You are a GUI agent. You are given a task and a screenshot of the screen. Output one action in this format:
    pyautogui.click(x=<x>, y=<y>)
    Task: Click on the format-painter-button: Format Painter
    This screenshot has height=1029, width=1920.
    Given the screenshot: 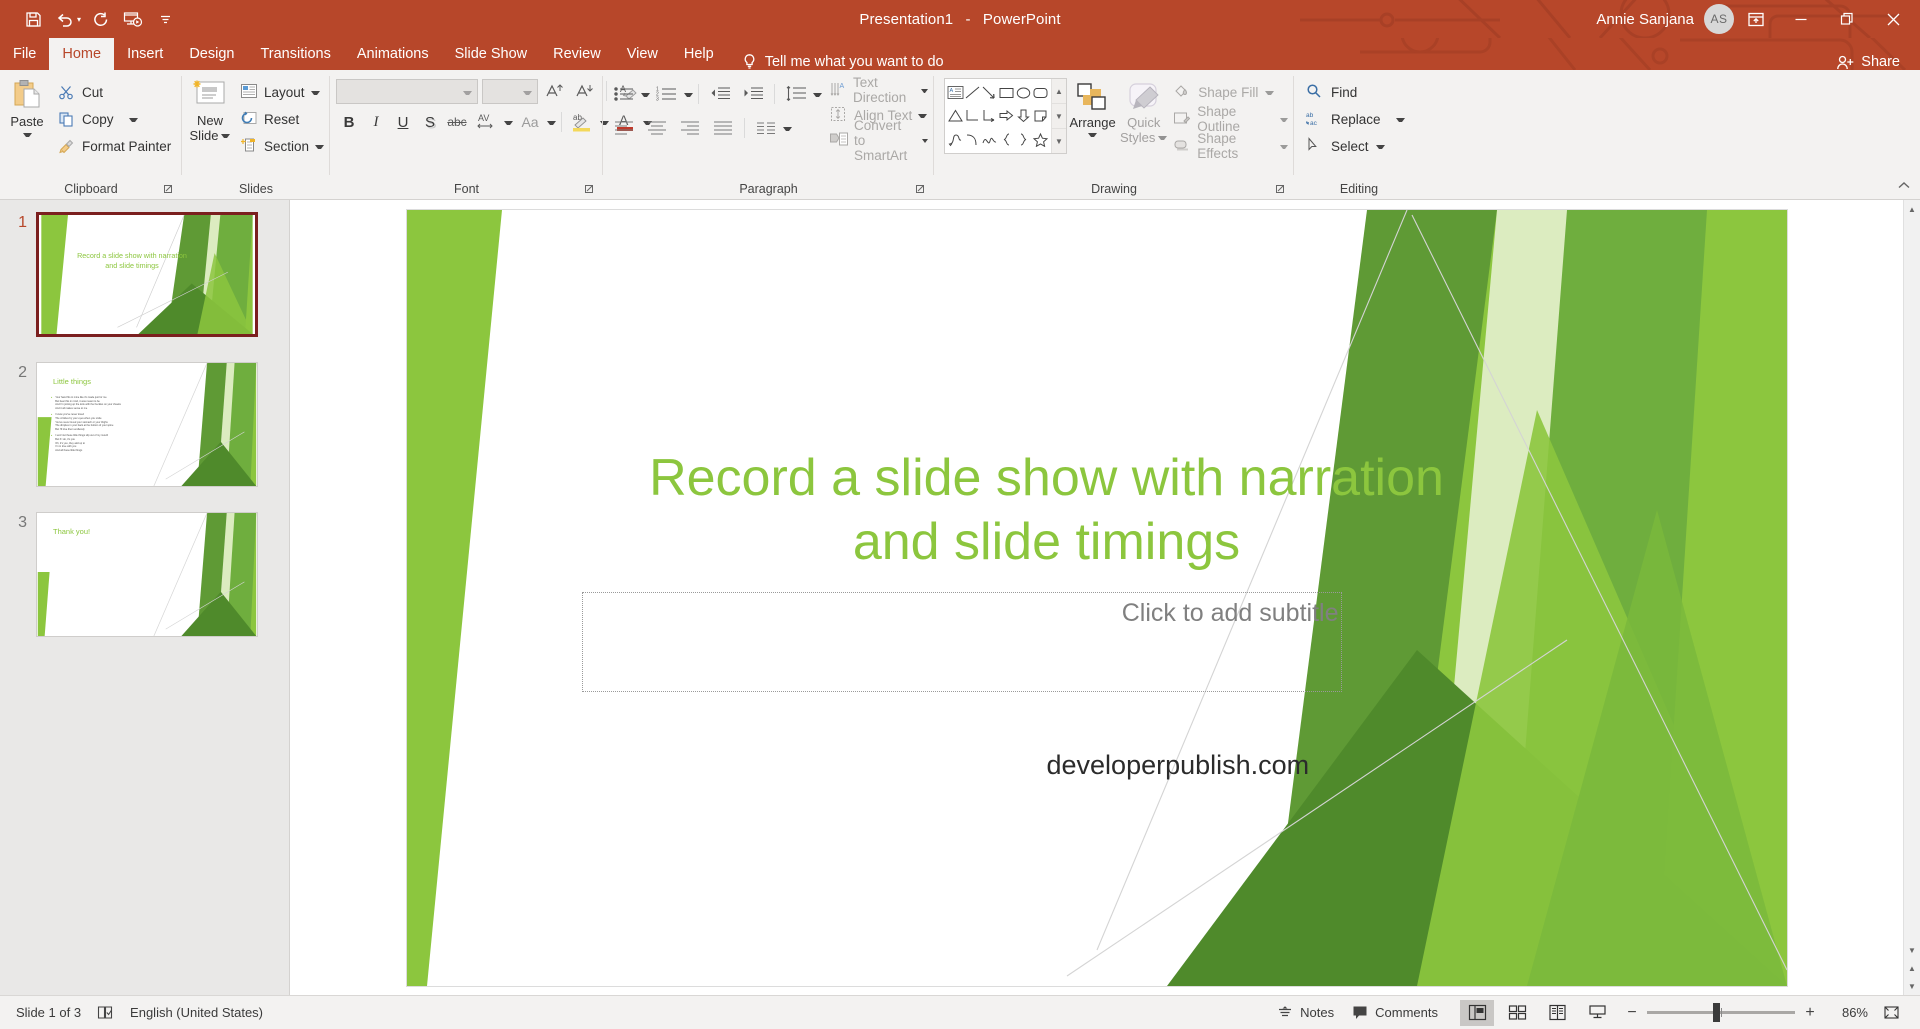 What is the action you would take?
    pyautogui.click(x=115, y=146)
    